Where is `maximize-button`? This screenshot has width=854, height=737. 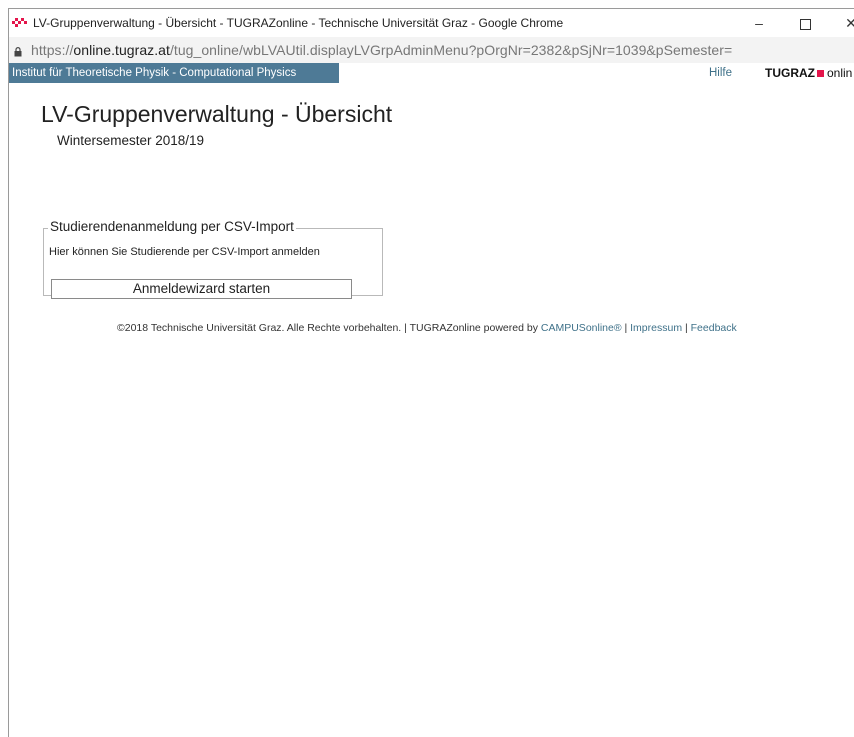 maximize-button is located at coordinates (805, 23).